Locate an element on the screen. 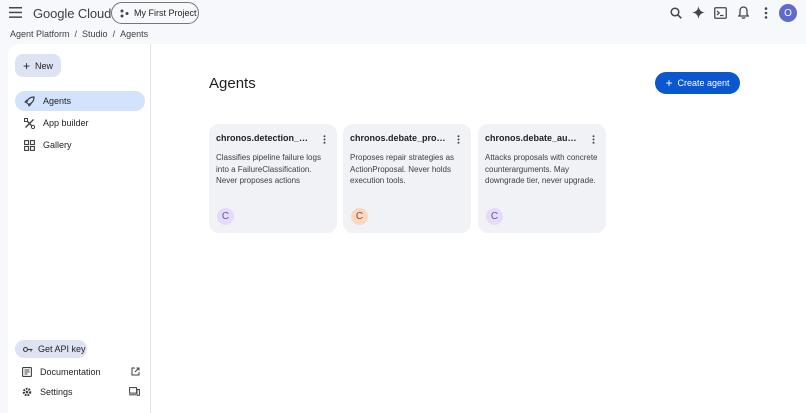 The image size is (806, 413). top-bar: Google Cloud My First Project O is located at coordinates (403, 13).